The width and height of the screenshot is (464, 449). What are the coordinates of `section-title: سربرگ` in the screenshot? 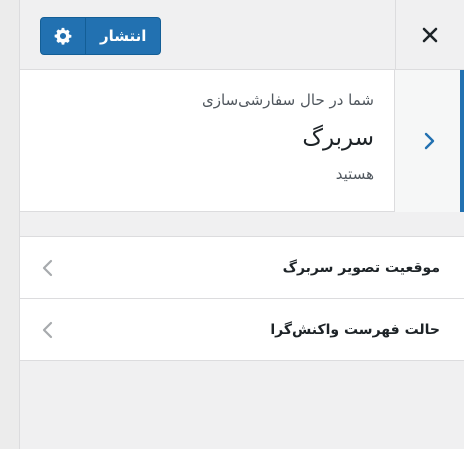 It's located at (338, 138).